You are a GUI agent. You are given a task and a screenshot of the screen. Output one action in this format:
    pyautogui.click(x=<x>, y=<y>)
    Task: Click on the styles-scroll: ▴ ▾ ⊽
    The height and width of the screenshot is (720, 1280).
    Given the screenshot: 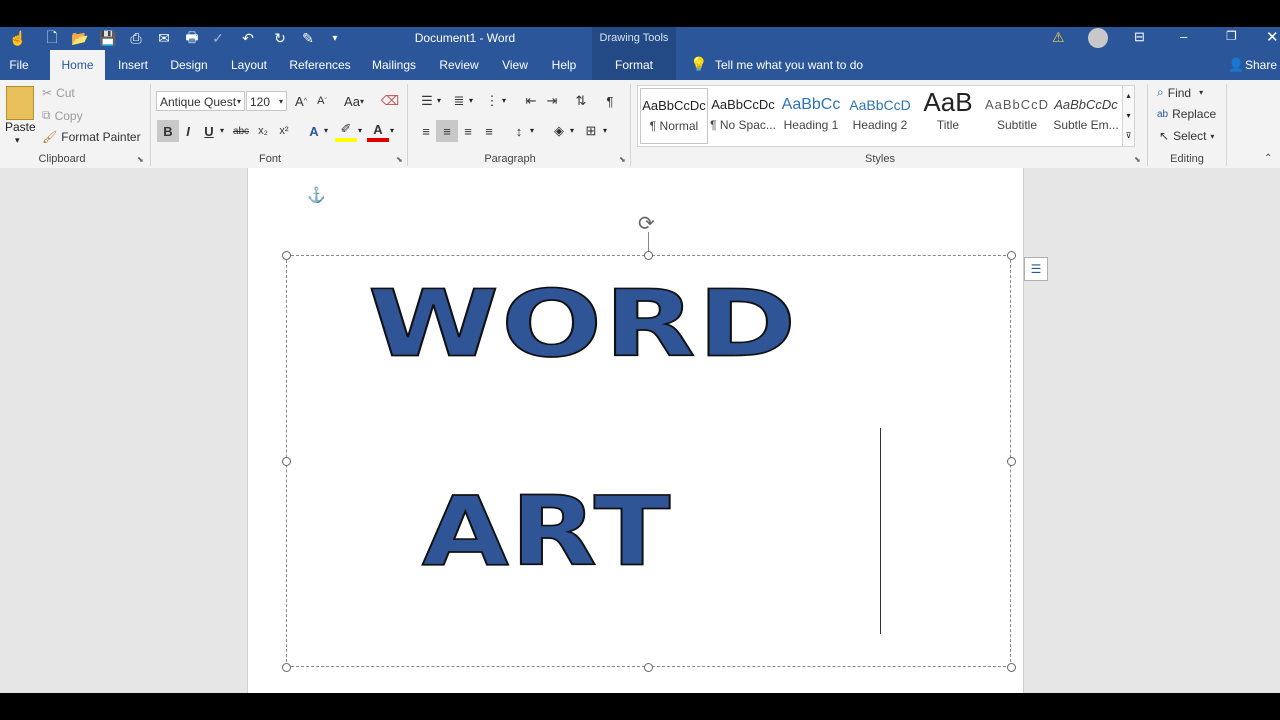 What is the action you would take?
    pyautogui.click(x=1128, y=116)
    